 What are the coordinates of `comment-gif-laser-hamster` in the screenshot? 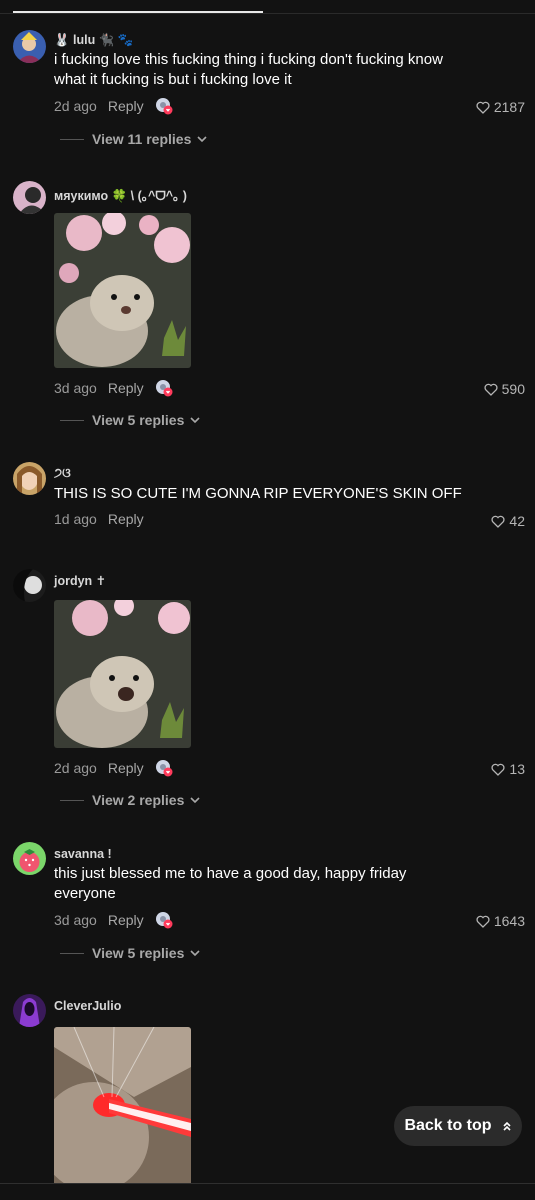 It's located at (122, 1105).